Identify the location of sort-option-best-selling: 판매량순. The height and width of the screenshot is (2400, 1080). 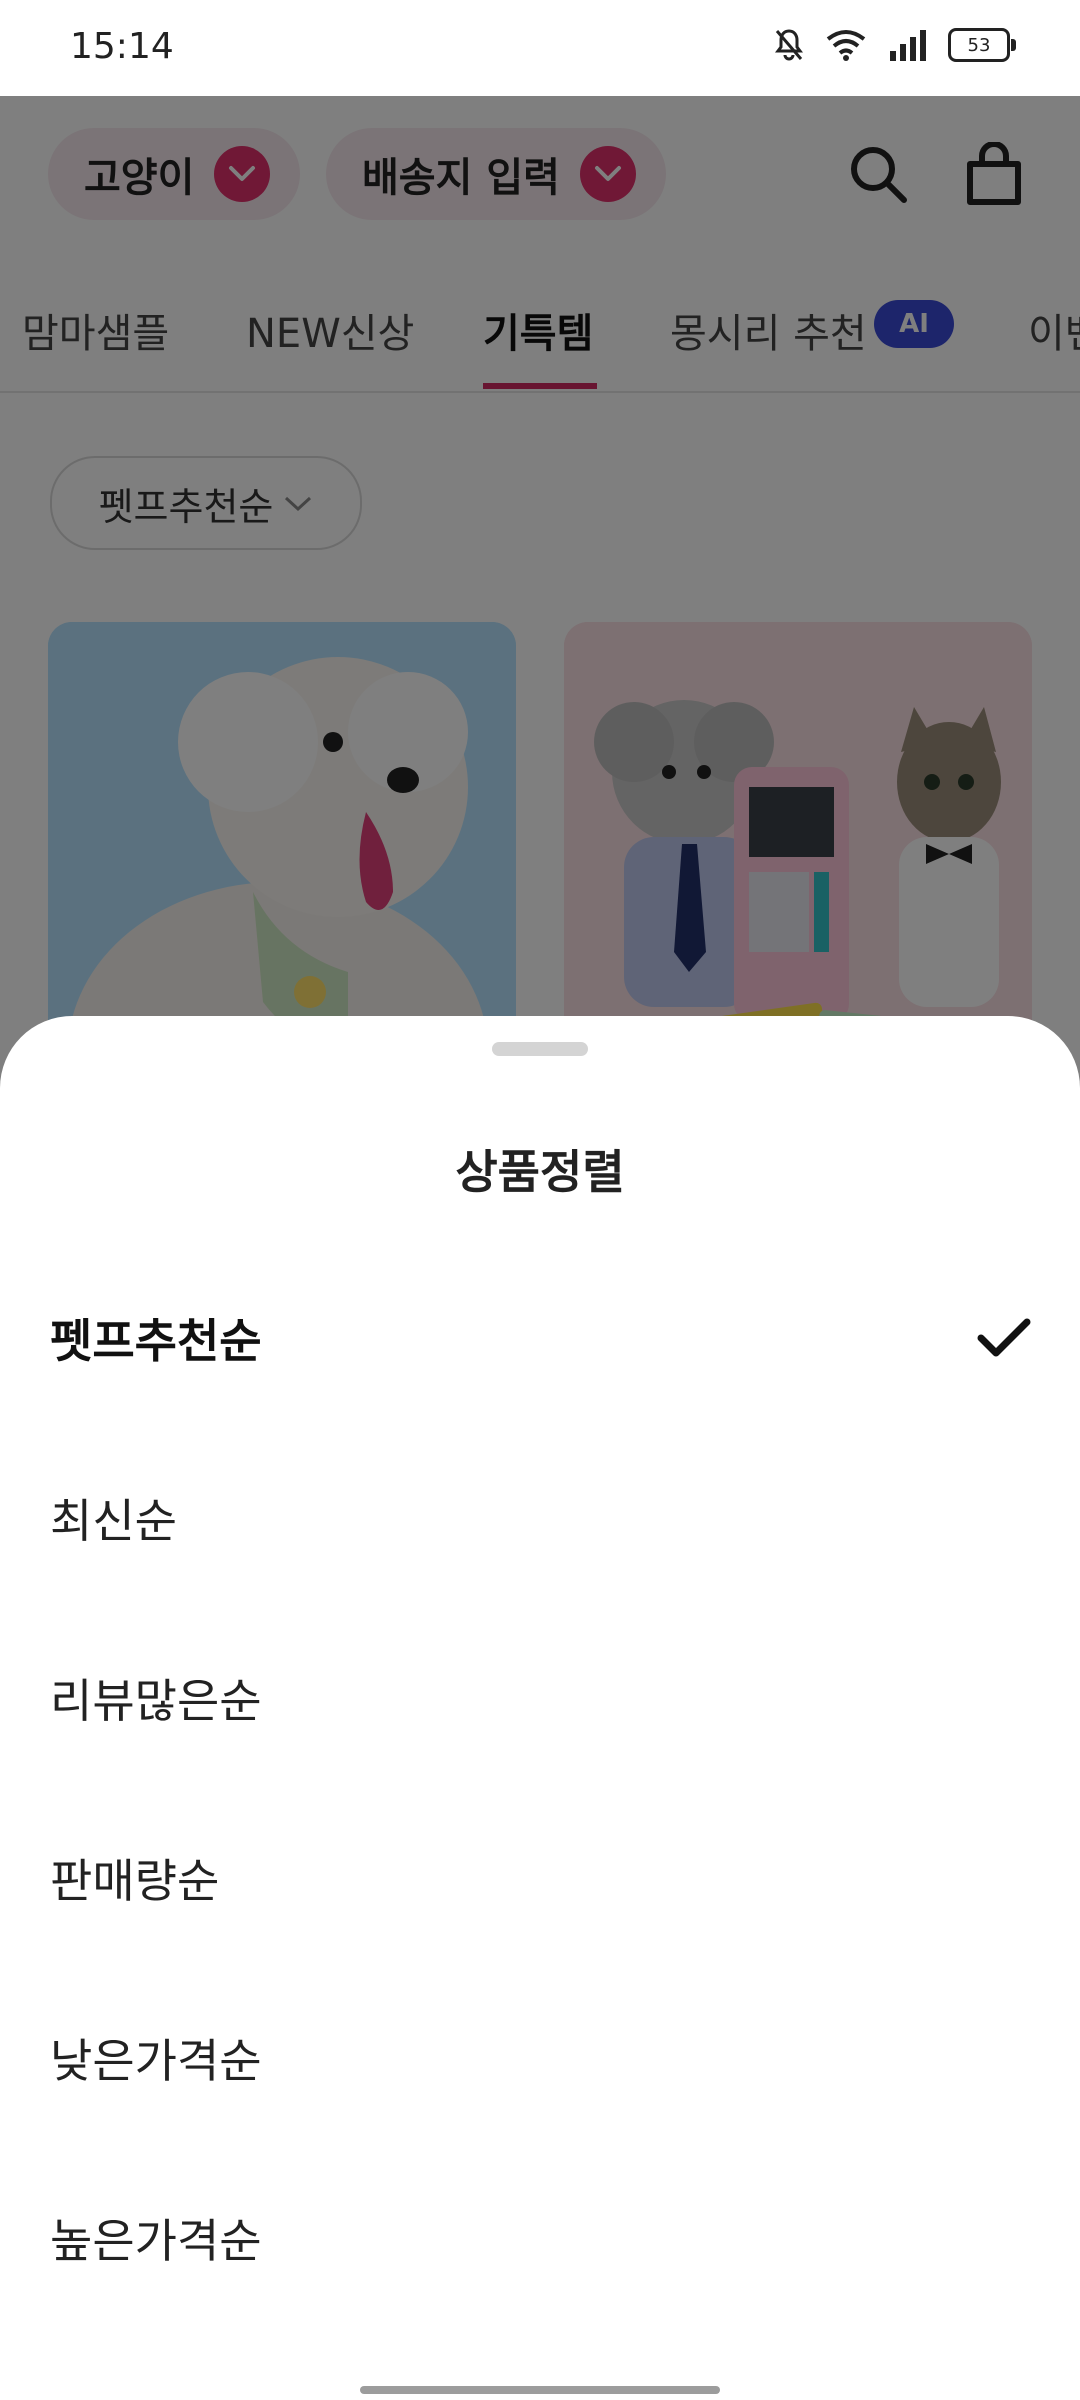
(540, 1878).